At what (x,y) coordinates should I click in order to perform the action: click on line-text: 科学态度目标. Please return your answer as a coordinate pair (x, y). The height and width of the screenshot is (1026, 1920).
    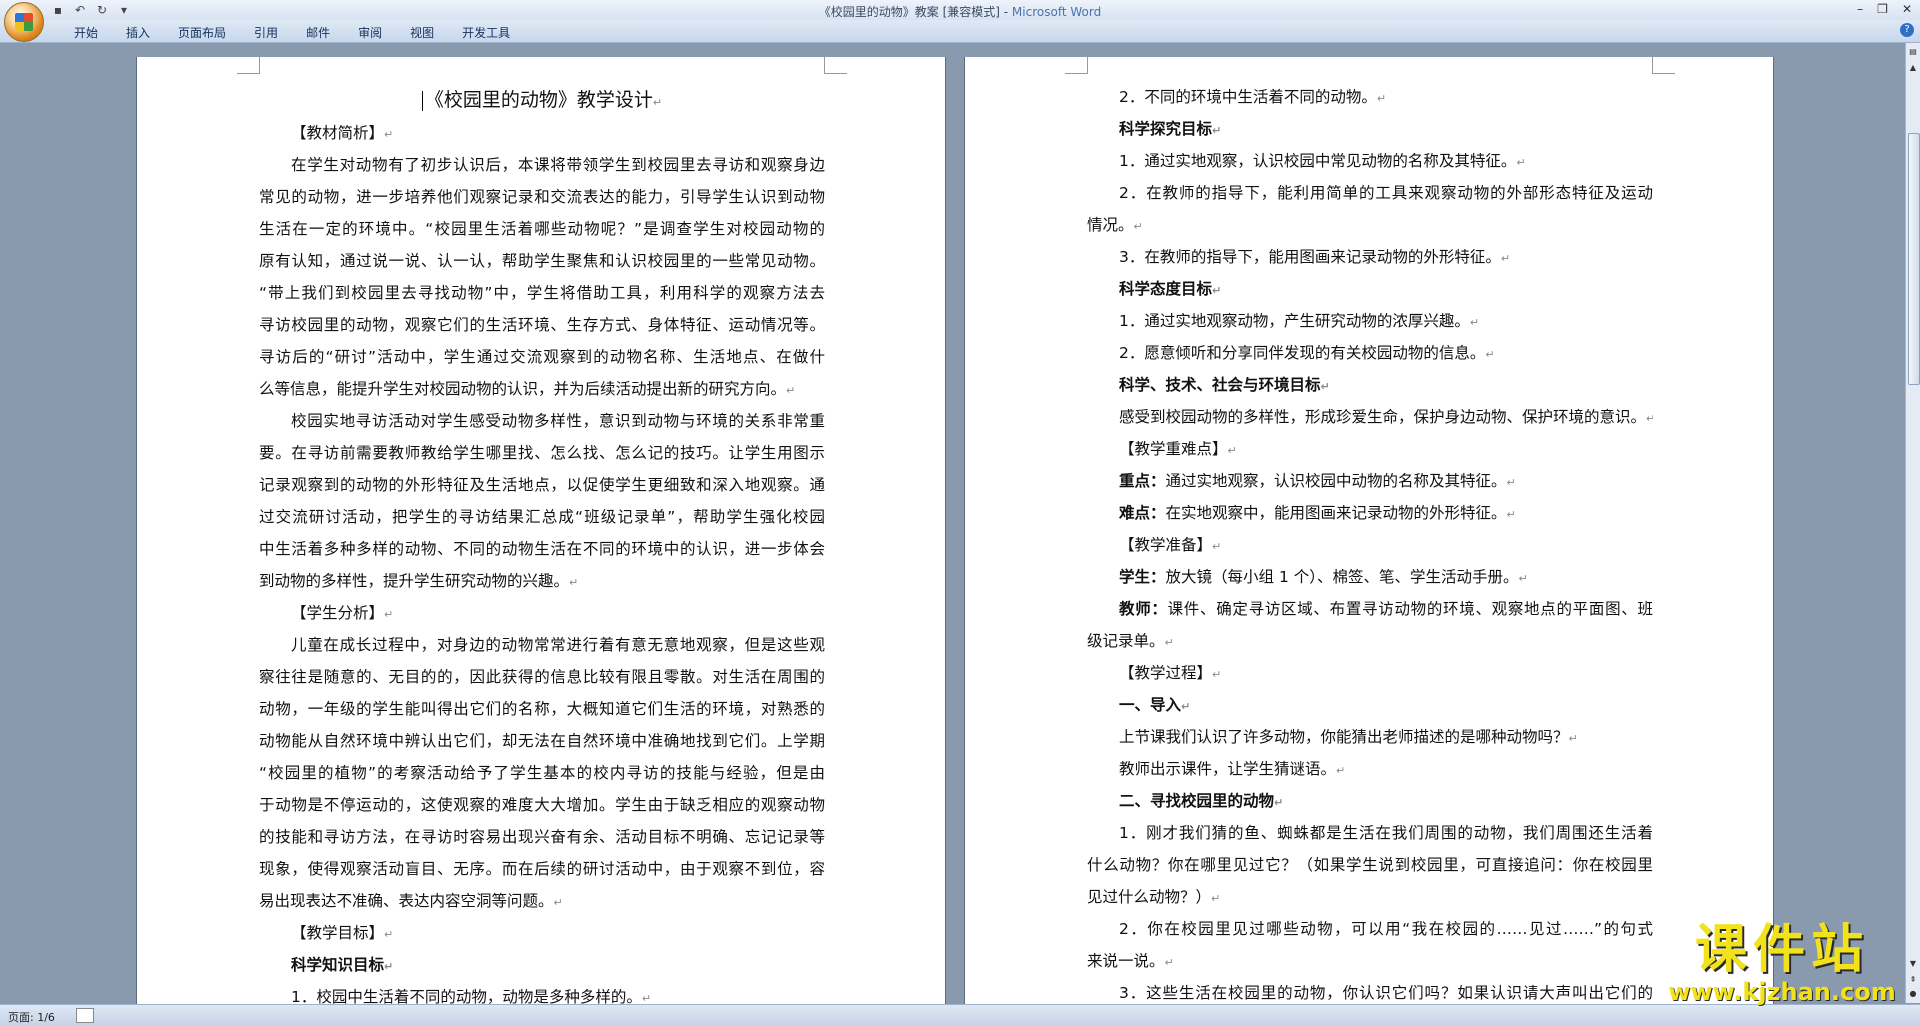
    Looking at the image, I should click on (1166, 289).